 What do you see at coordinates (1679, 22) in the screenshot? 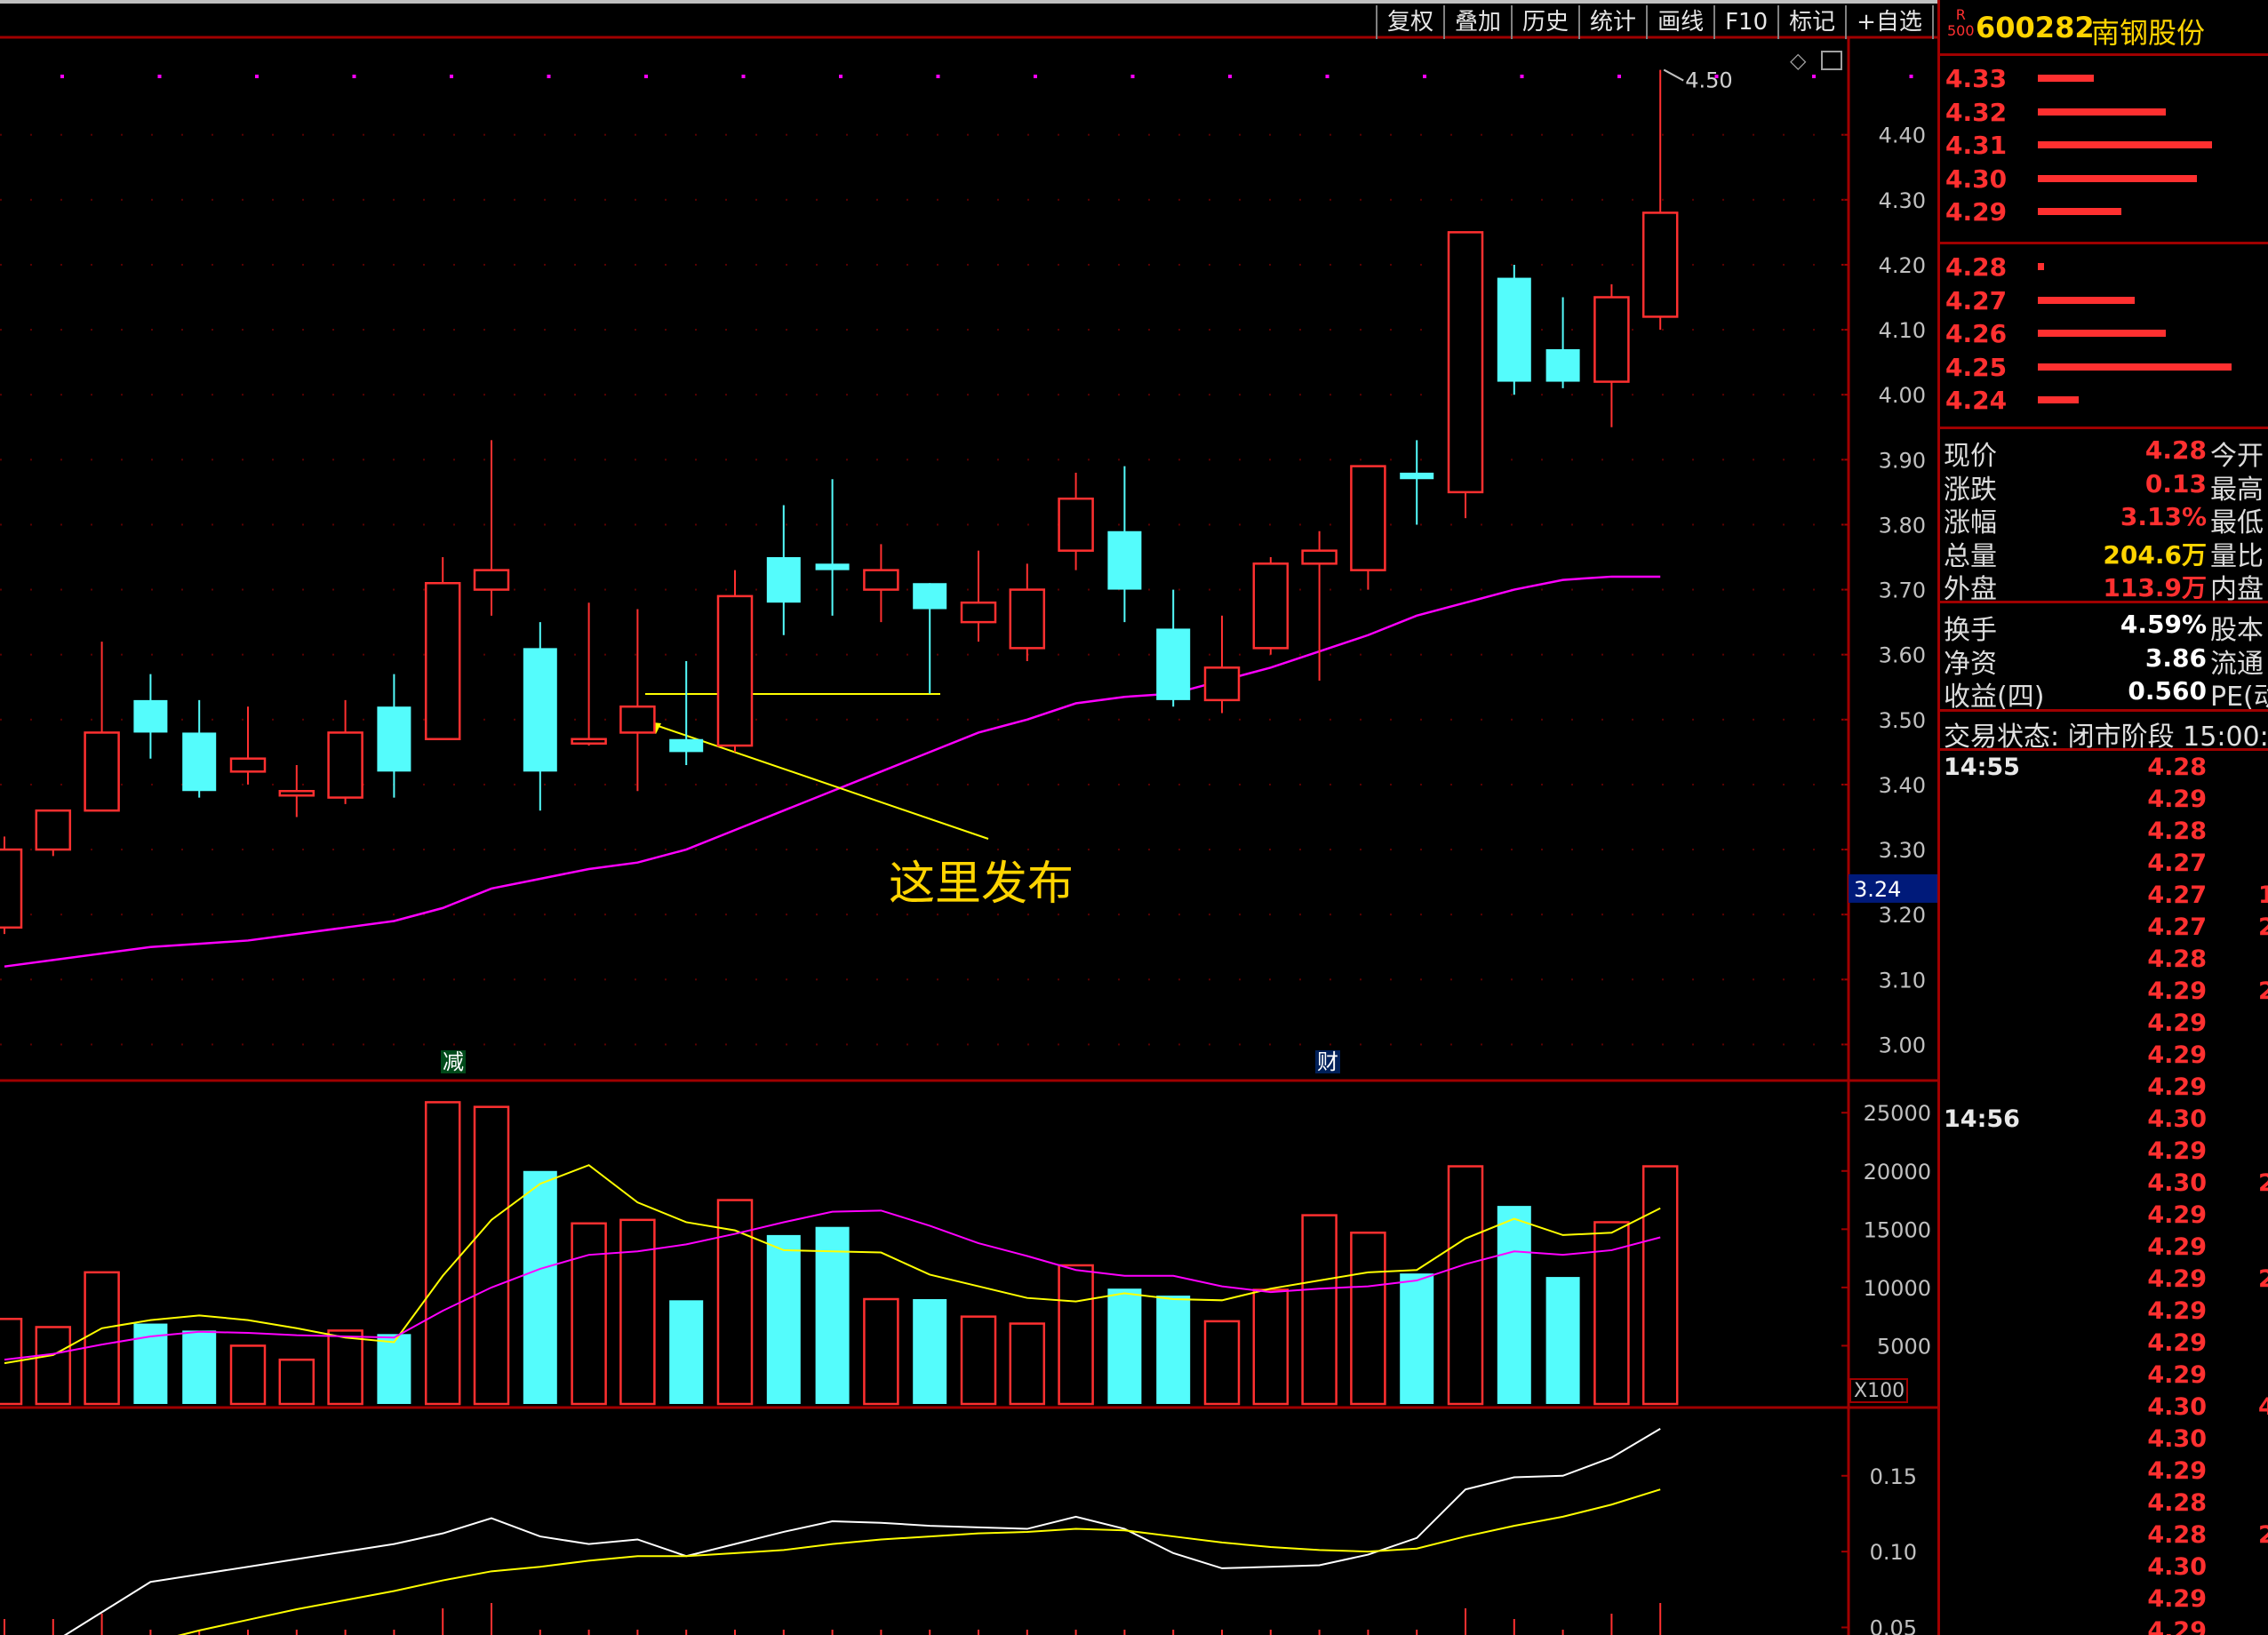
I see `toolbar-button-4: 画线` at bounding box center [1679, 22].